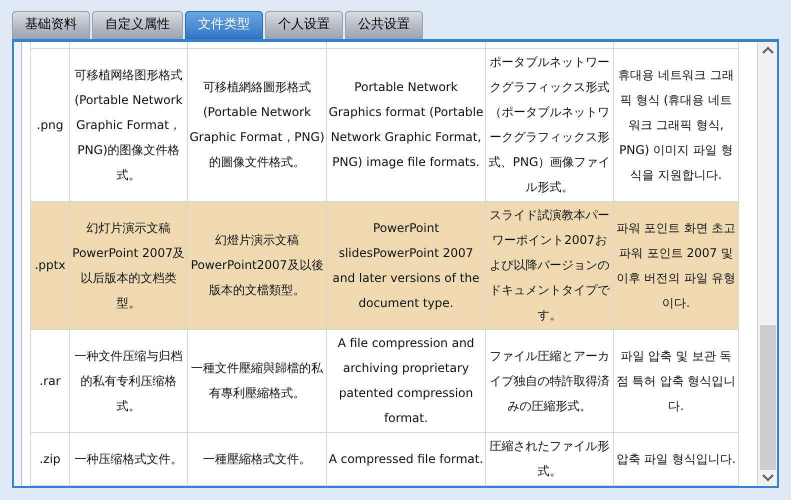 Image resolution: width=791 pixels, height=500 pixels. I want to click on table-cell: .png, so click(50, 125).